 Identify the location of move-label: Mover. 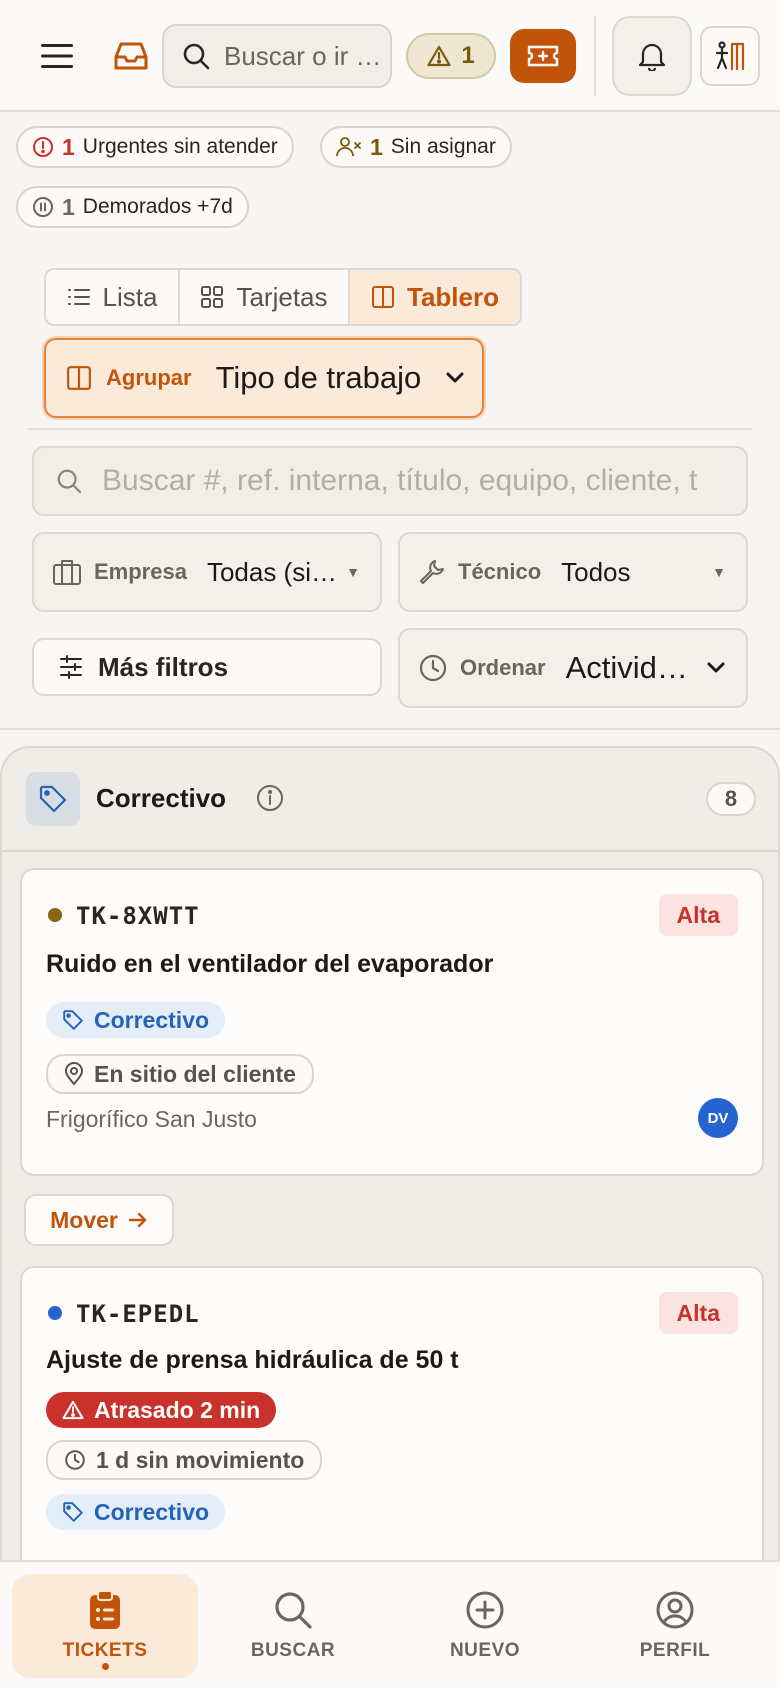
(84, 1219).